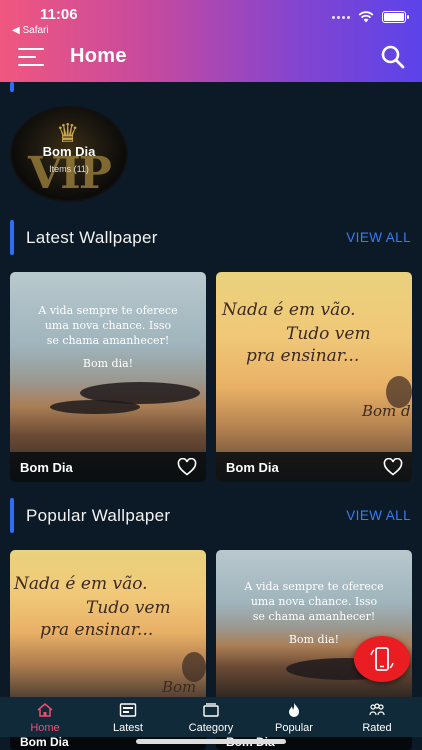  I want to click on nav-label: Latest, so click(128, 728).